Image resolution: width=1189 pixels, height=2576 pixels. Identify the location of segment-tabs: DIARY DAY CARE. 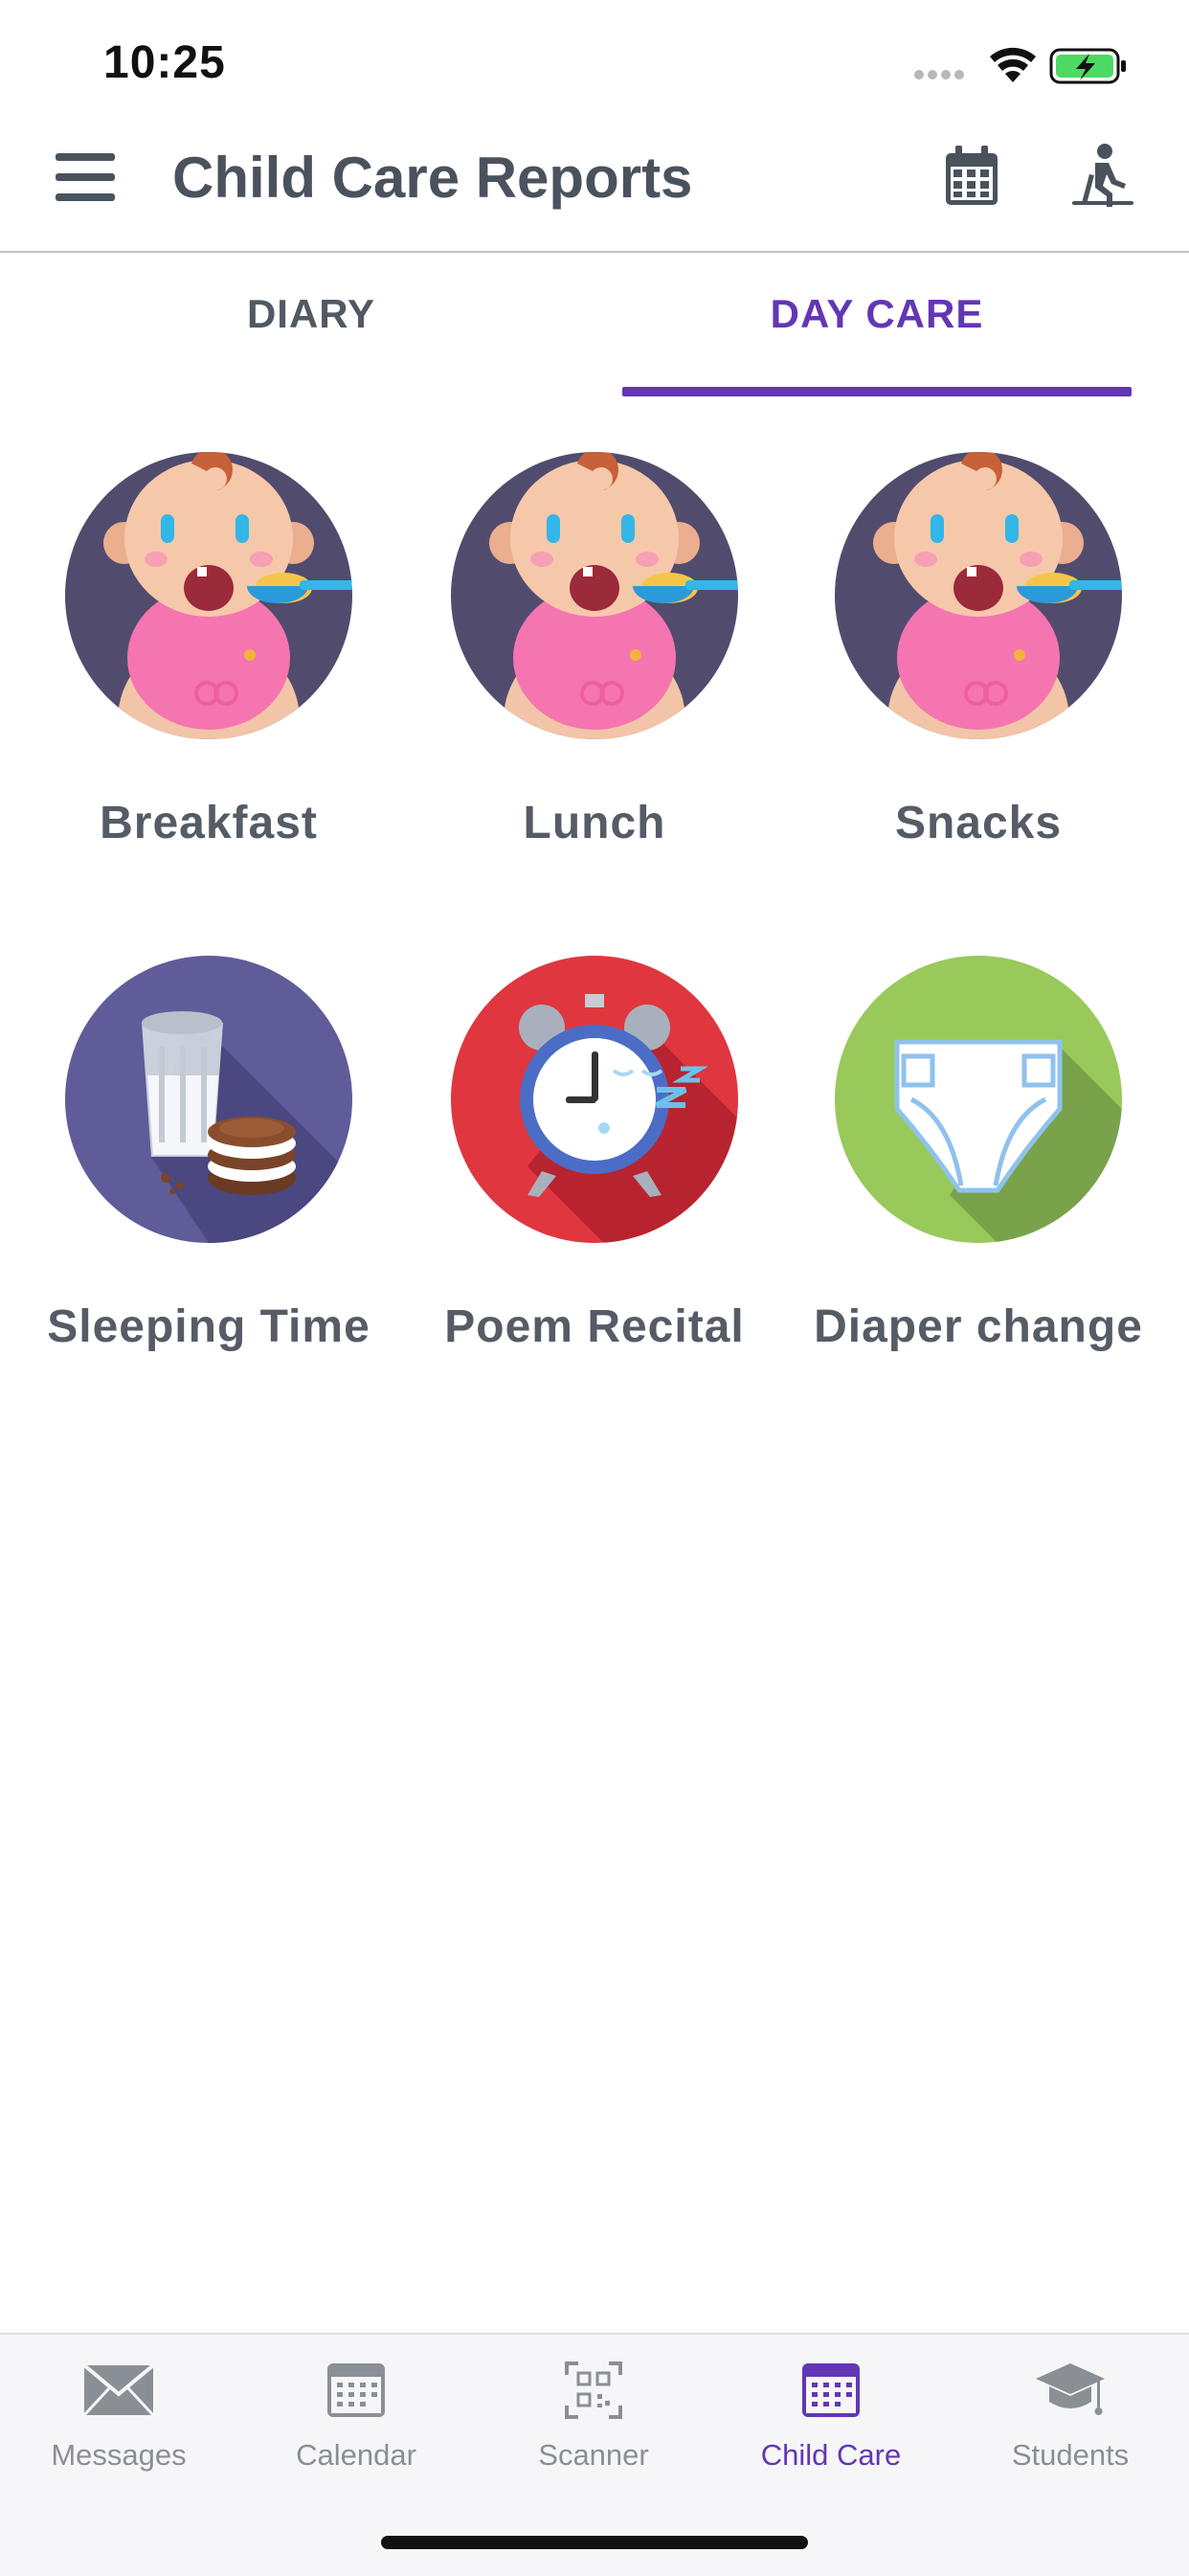
(594, 324).